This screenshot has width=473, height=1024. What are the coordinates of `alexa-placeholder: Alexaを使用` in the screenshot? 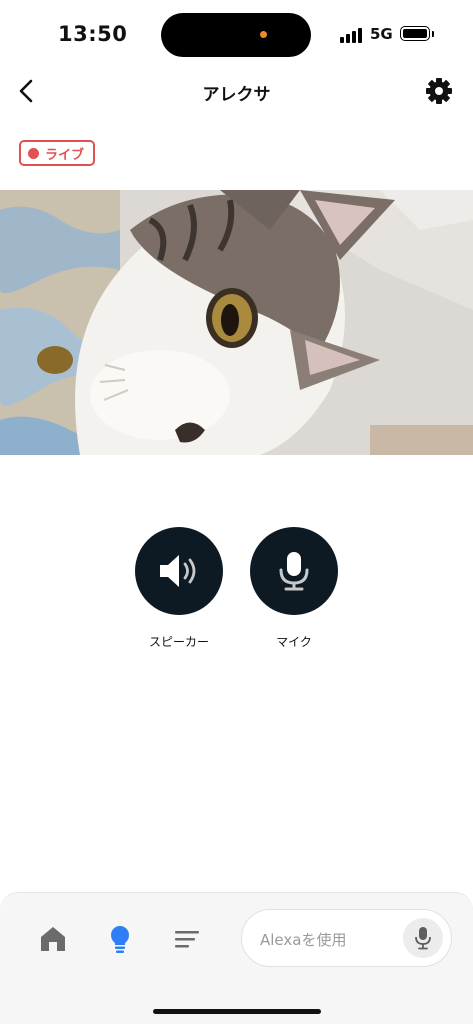 It's located at (303, 940).